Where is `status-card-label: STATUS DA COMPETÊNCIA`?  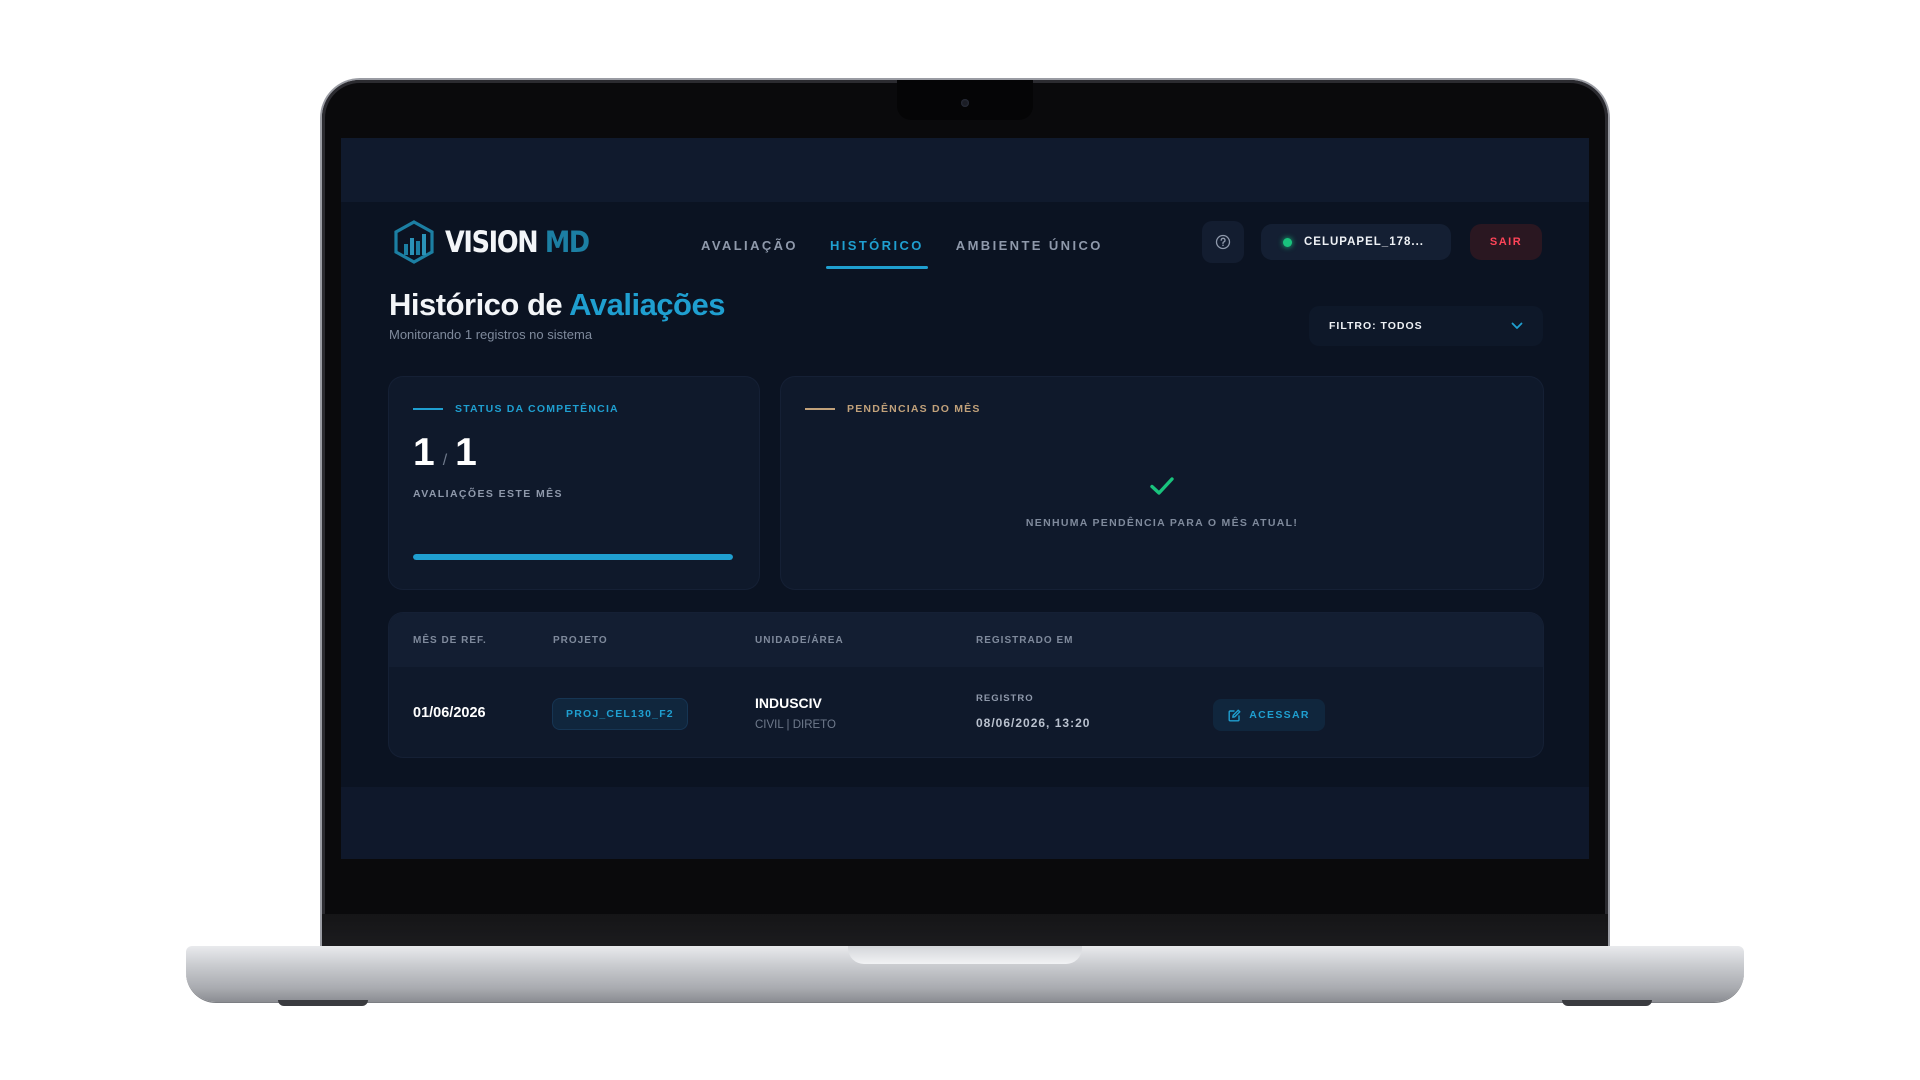 status-card-label: STATUS DA COMPETÊNCIA is located at coordinates (516, 409).